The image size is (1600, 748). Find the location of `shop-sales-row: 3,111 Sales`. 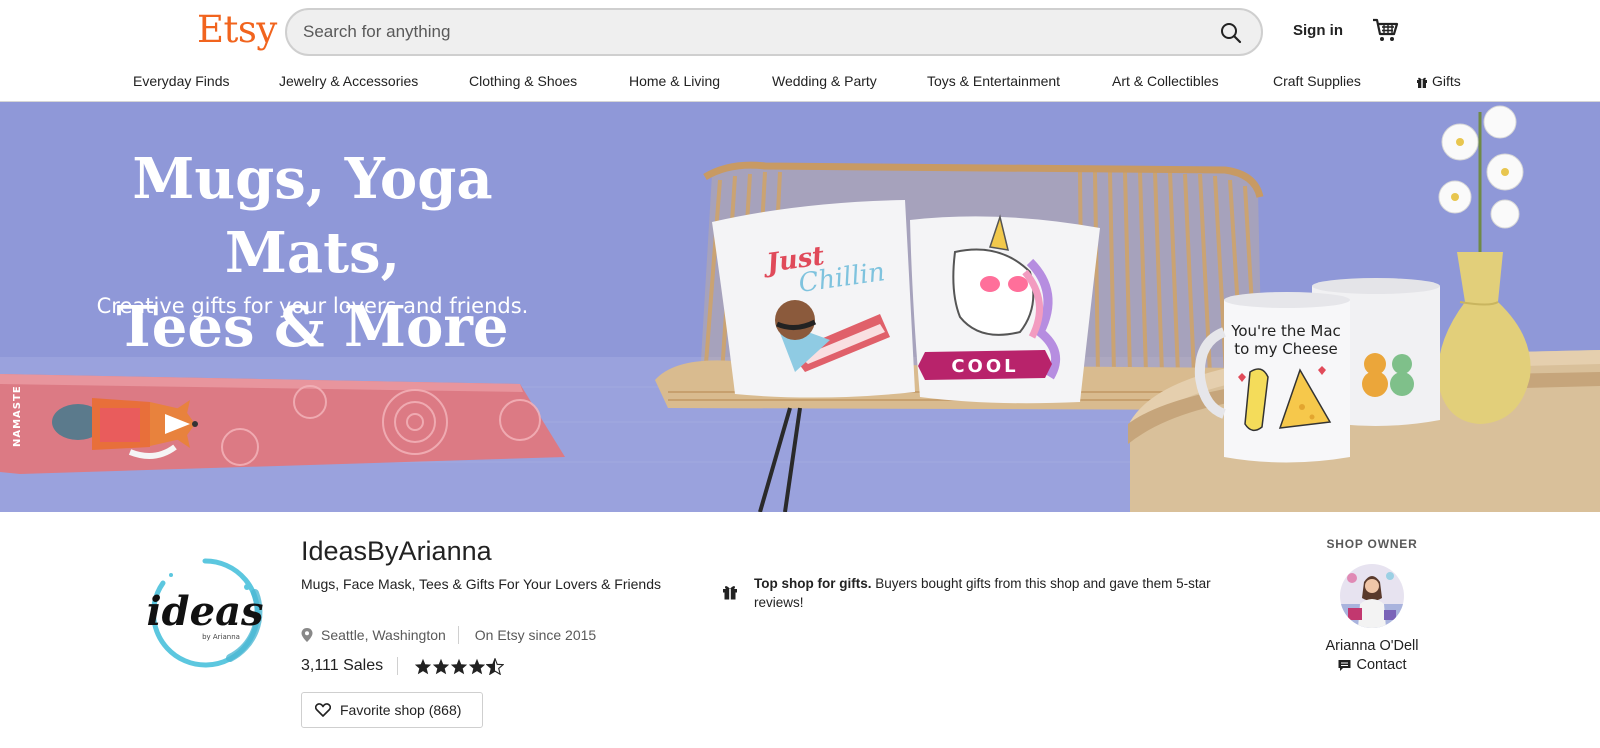

shop-sales-row: 3,111 Sales is located at coordinates (403, 666).